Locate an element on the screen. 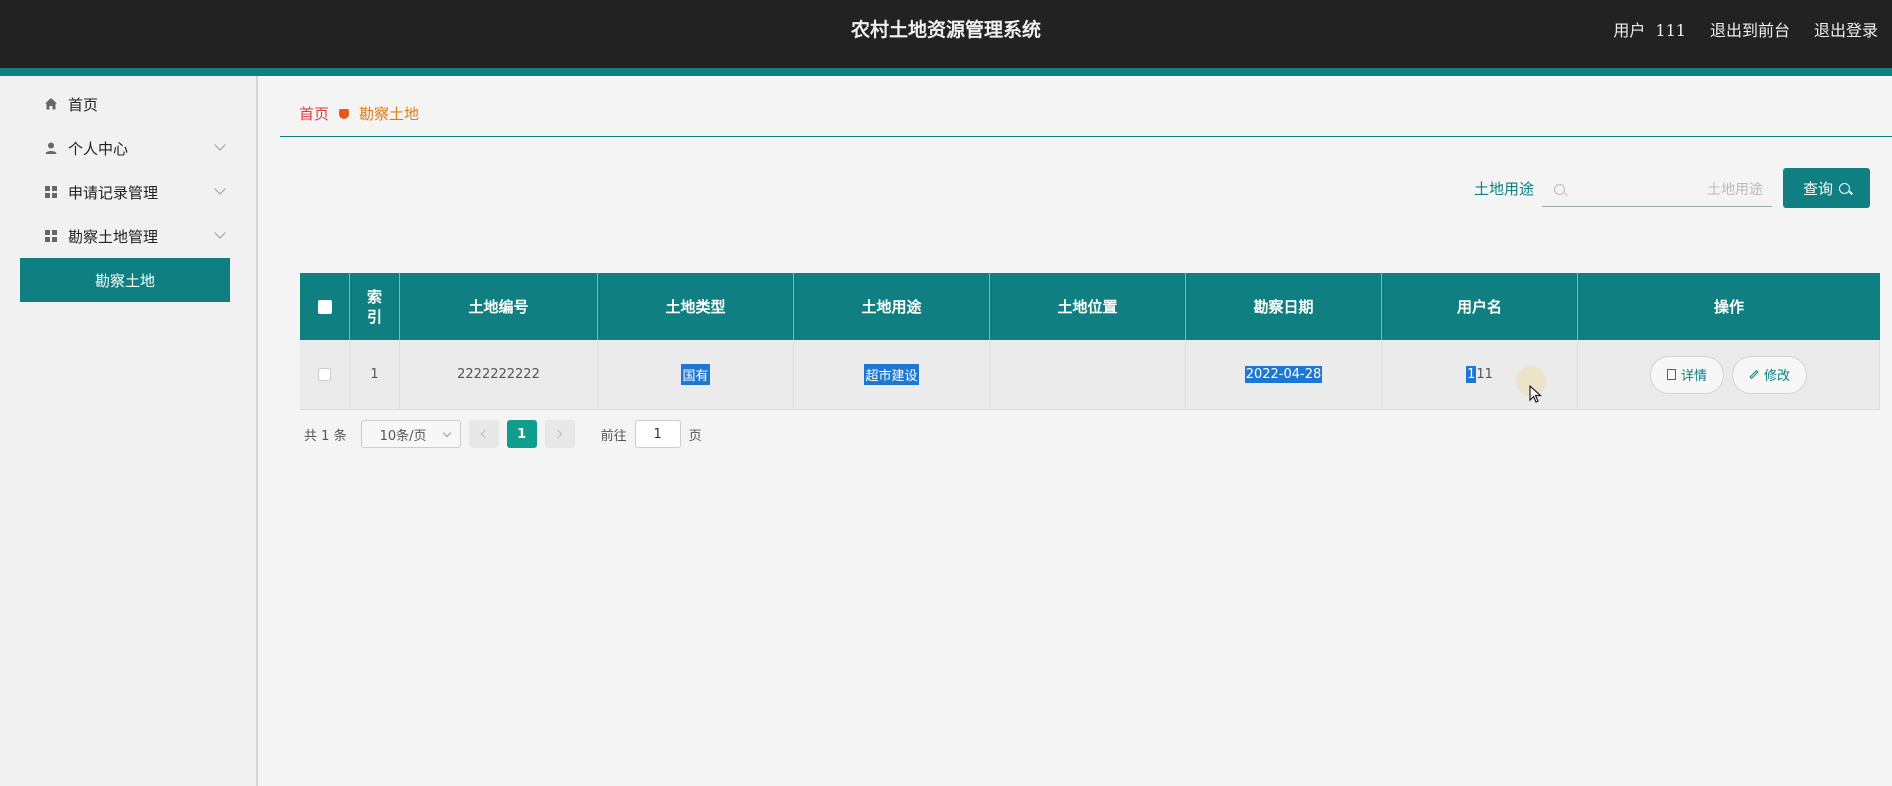 This screenshot has height=786, width=1892. chevron-right-icon is located at coordinates (558, 434).